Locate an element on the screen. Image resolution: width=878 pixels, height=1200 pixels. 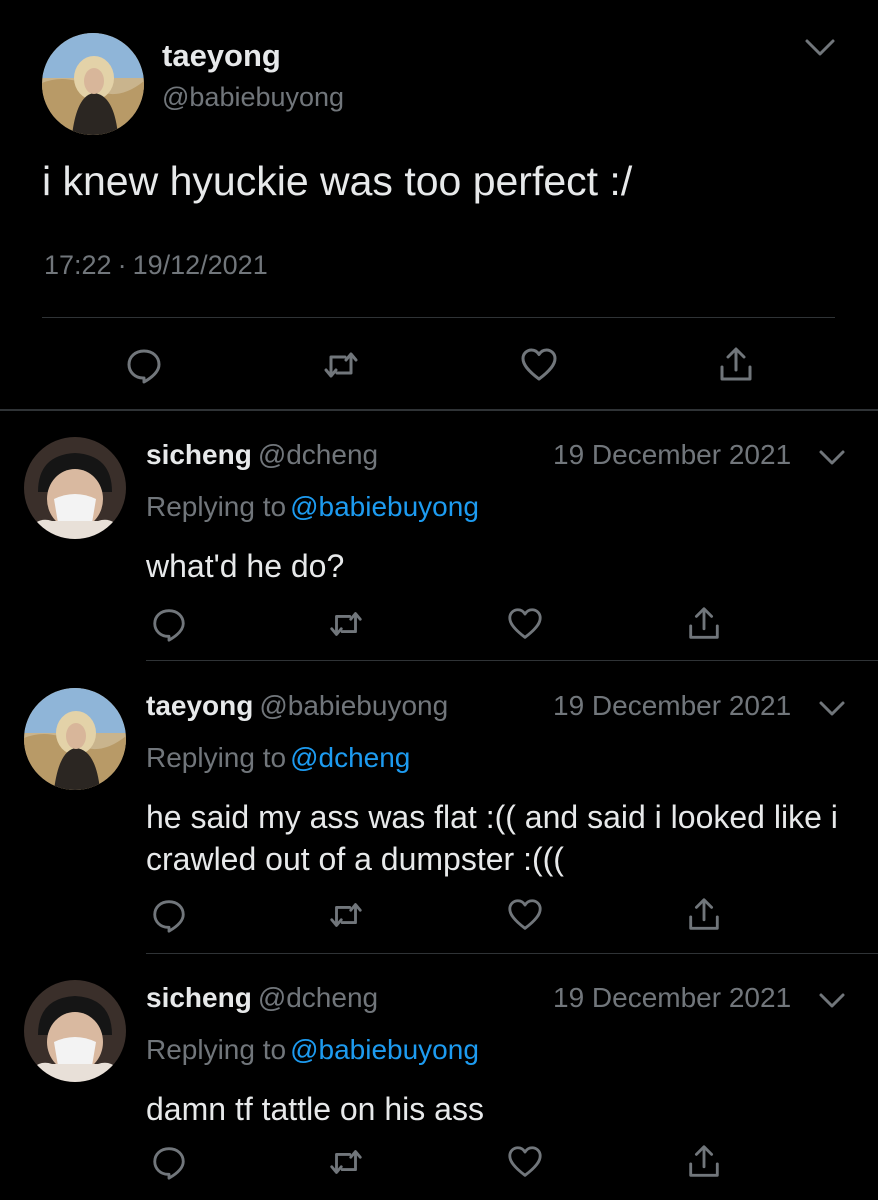
tweet-text: i knew hyuckie was too perfect :/ is located at coordinates (337, 181).